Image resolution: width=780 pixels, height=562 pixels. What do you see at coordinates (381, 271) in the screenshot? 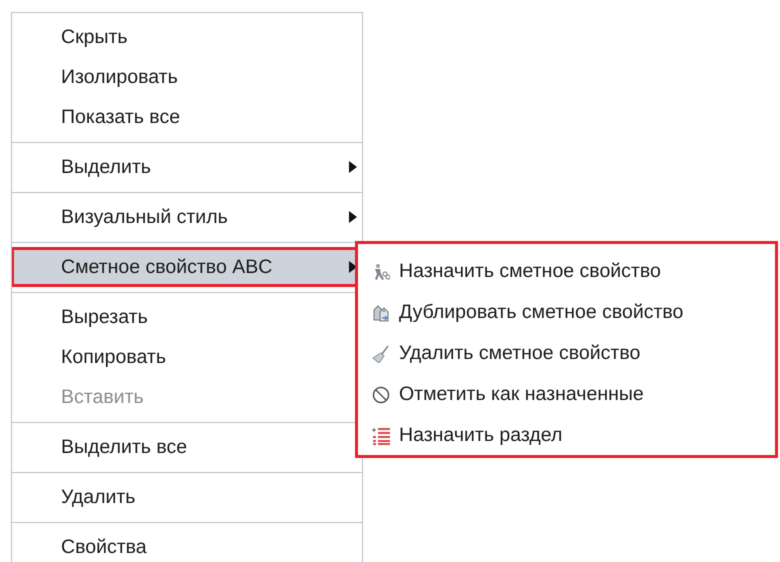
I see `figure-icon` at bounding box center [381, 271].